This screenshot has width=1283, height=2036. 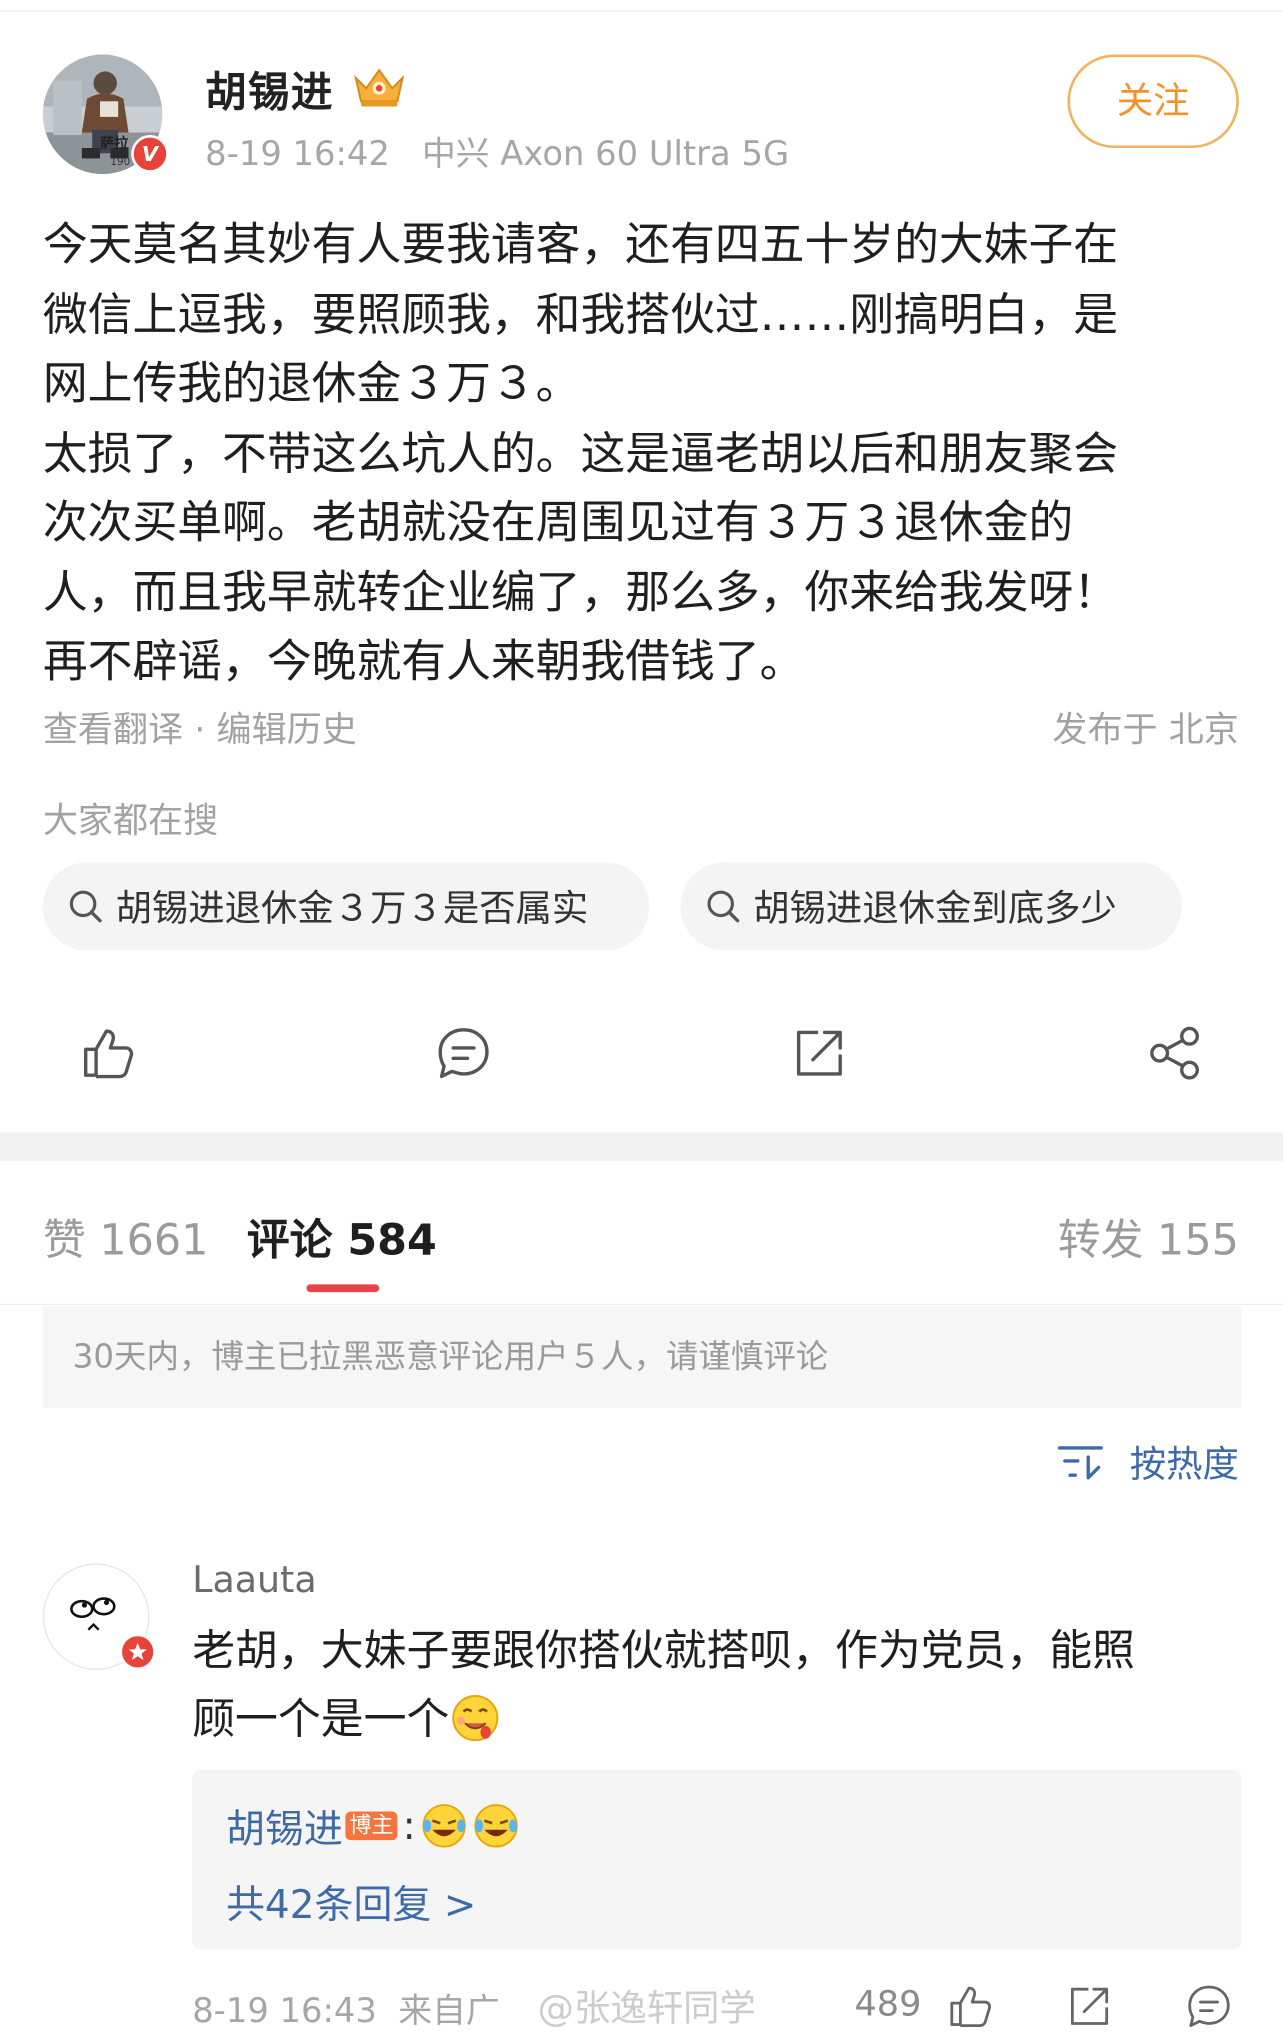 What do you see at coordinates (284, 2012) in the screenshot?
I see `comment-time: 8-19 16:43` at bounding box center [284, 2012].